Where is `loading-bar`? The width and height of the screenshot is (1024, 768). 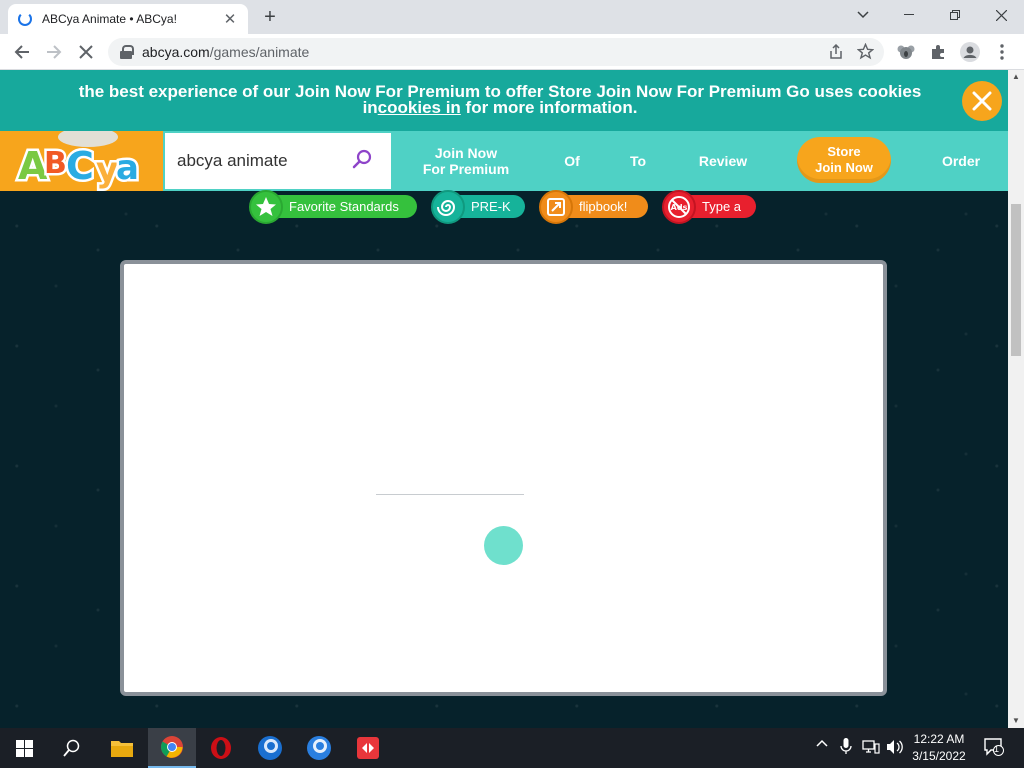 loading-bar is located at coordinates (450, 494).